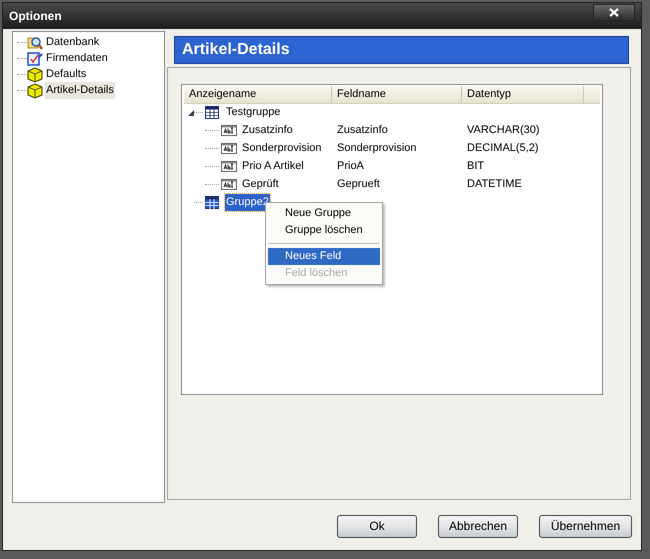 This screenshot has width=650, height=559. What do you see at coordinates (324, 230) in the screenshot?
I see `menu-item: Gruppe löschen` at bounding box center [324, 230].